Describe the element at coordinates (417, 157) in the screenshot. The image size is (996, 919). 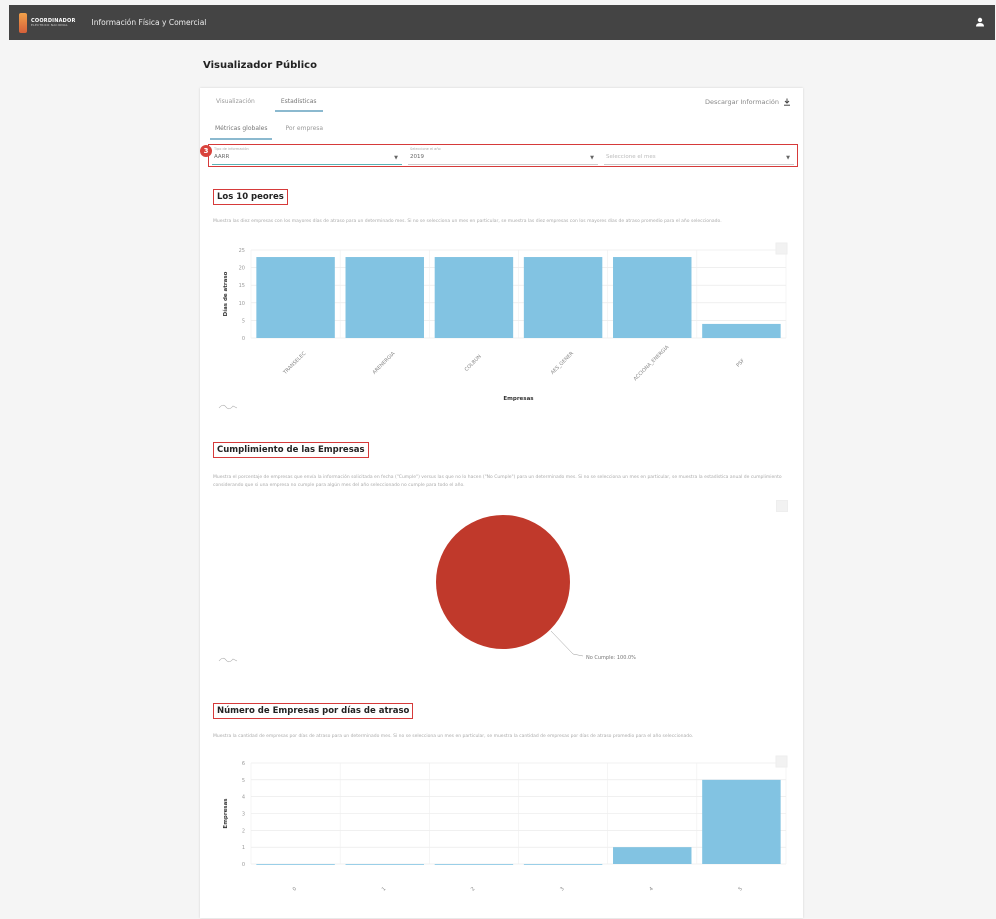
I see `year-value: 2019` at that location.